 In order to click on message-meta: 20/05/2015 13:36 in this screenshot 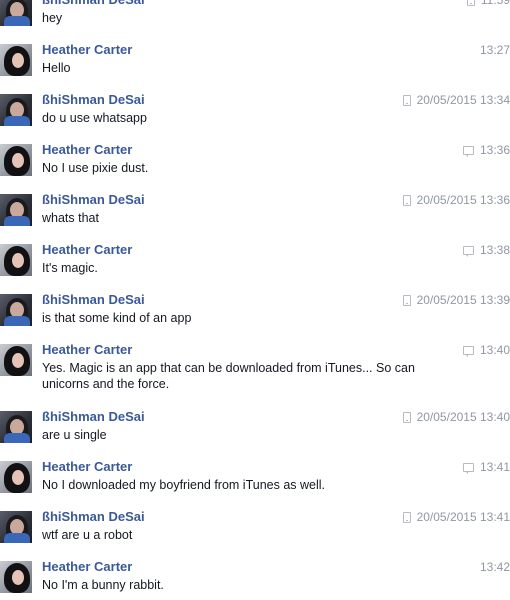, I will do `click(456, 200)`.